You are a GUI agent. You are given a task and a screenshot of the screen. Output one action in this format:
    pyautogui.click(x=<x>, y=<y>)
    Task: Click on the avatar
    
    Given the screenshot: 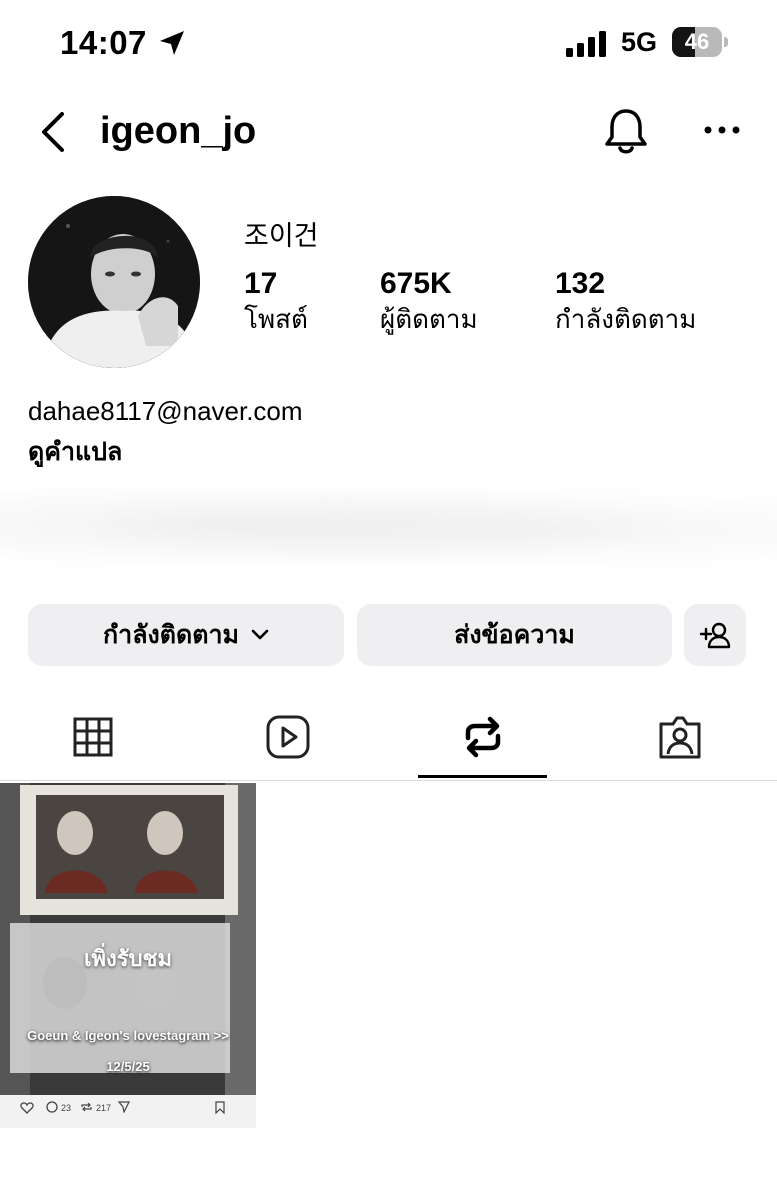 What is the action you would take?
    pyautogui.click(x=114, y=282)
    